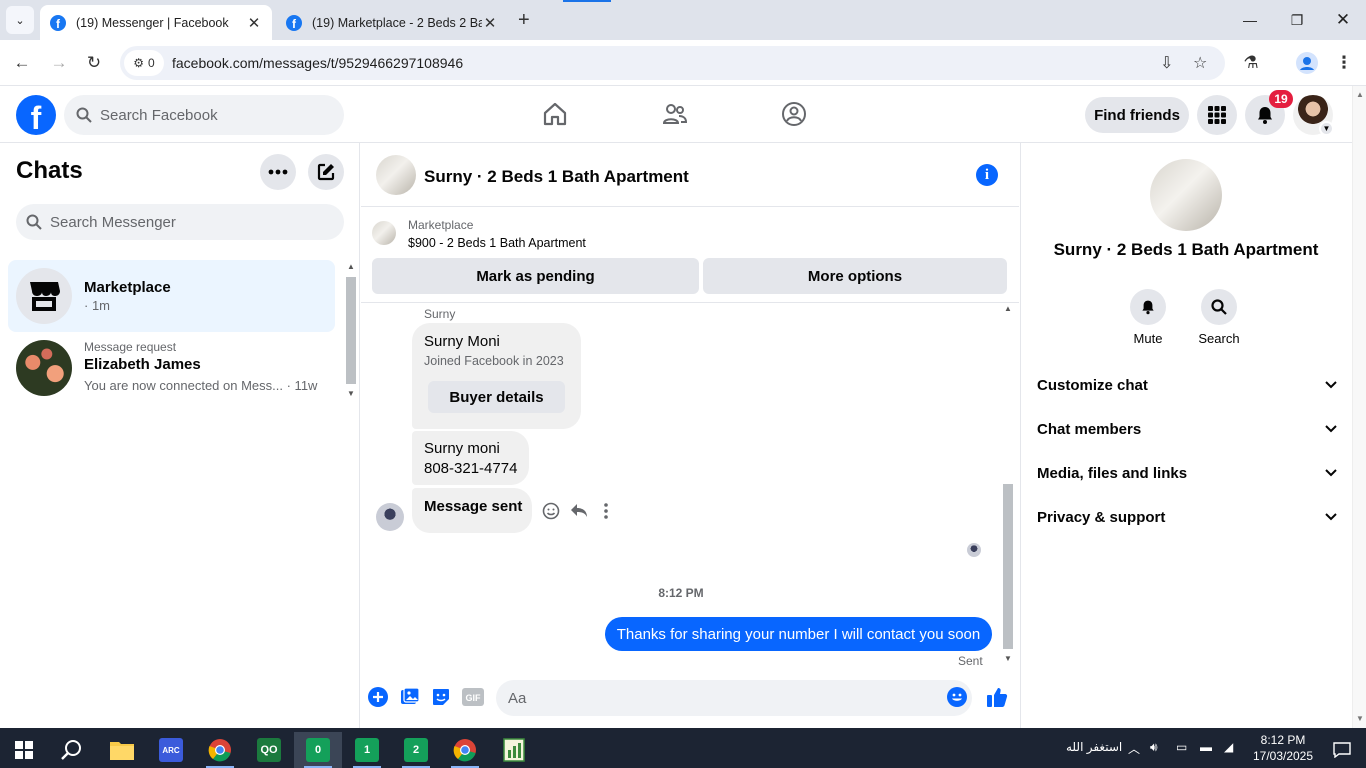 This screenshot has height=768, width=1366. I want to click on new-tab-icon: +, so click(524, 20).